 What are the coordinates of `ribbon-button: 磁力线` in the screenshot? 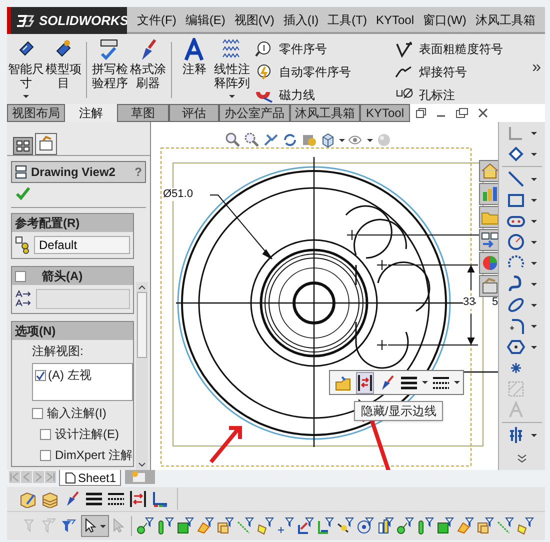 It's located at (325, 94).